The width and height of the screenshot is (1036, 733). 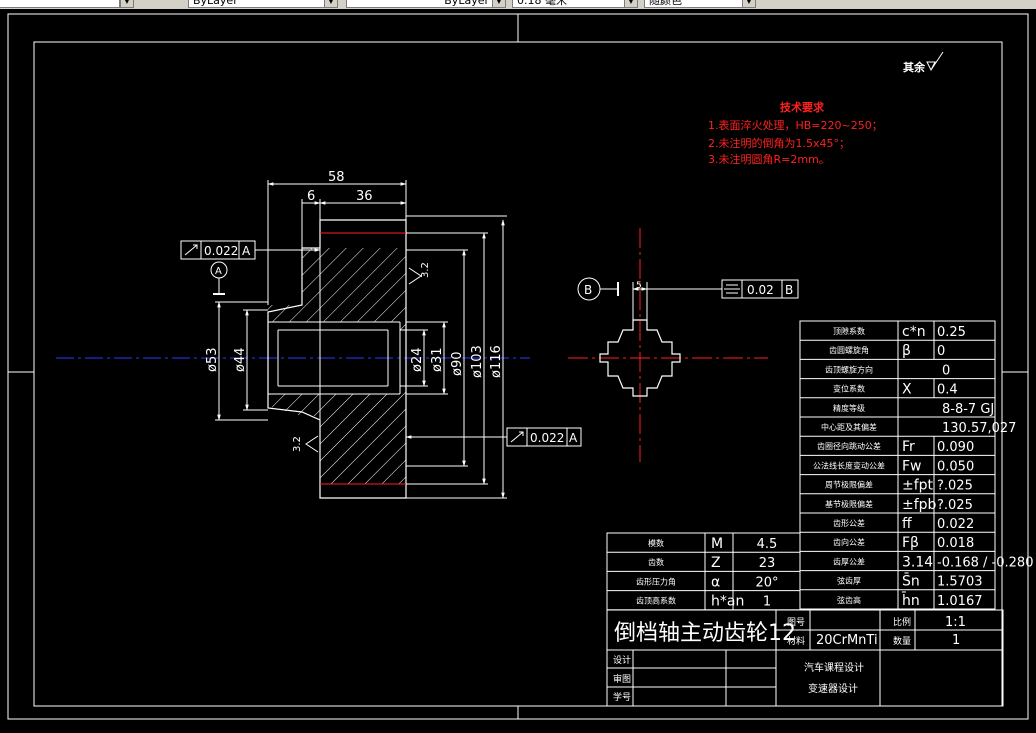 What do you see at coordinates (968, 409) in the screenshot?
I see `param-value: 8-8-7 GJ` at bounding box center [968, 409].